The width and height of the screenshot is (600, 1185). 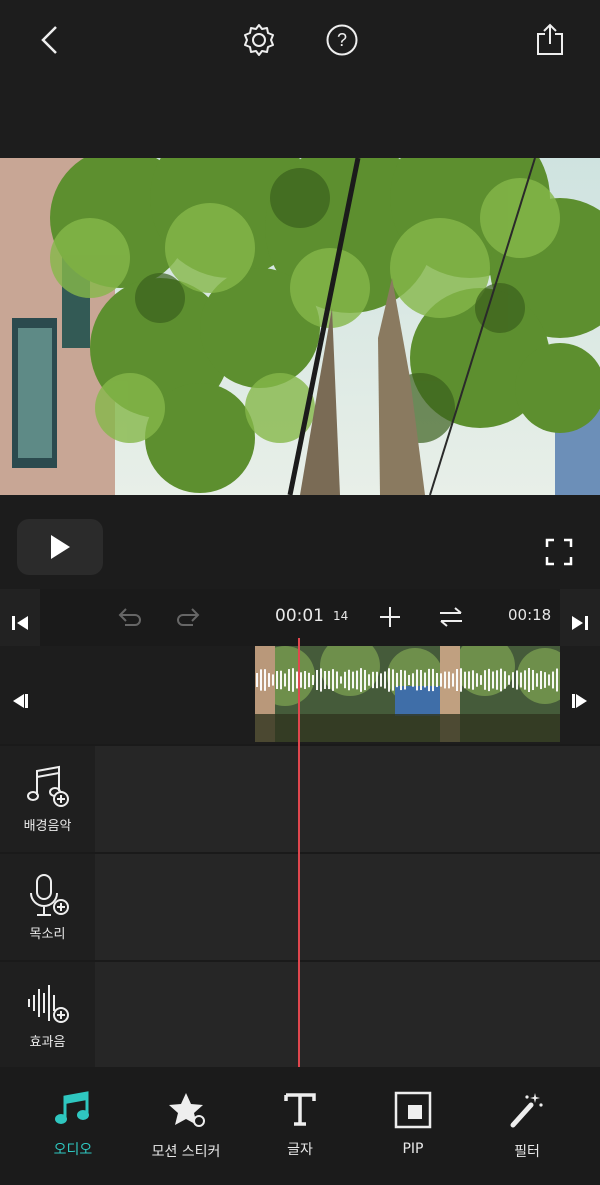 I want to click on nav-filter: 필터, so click(x=527, y=1126).